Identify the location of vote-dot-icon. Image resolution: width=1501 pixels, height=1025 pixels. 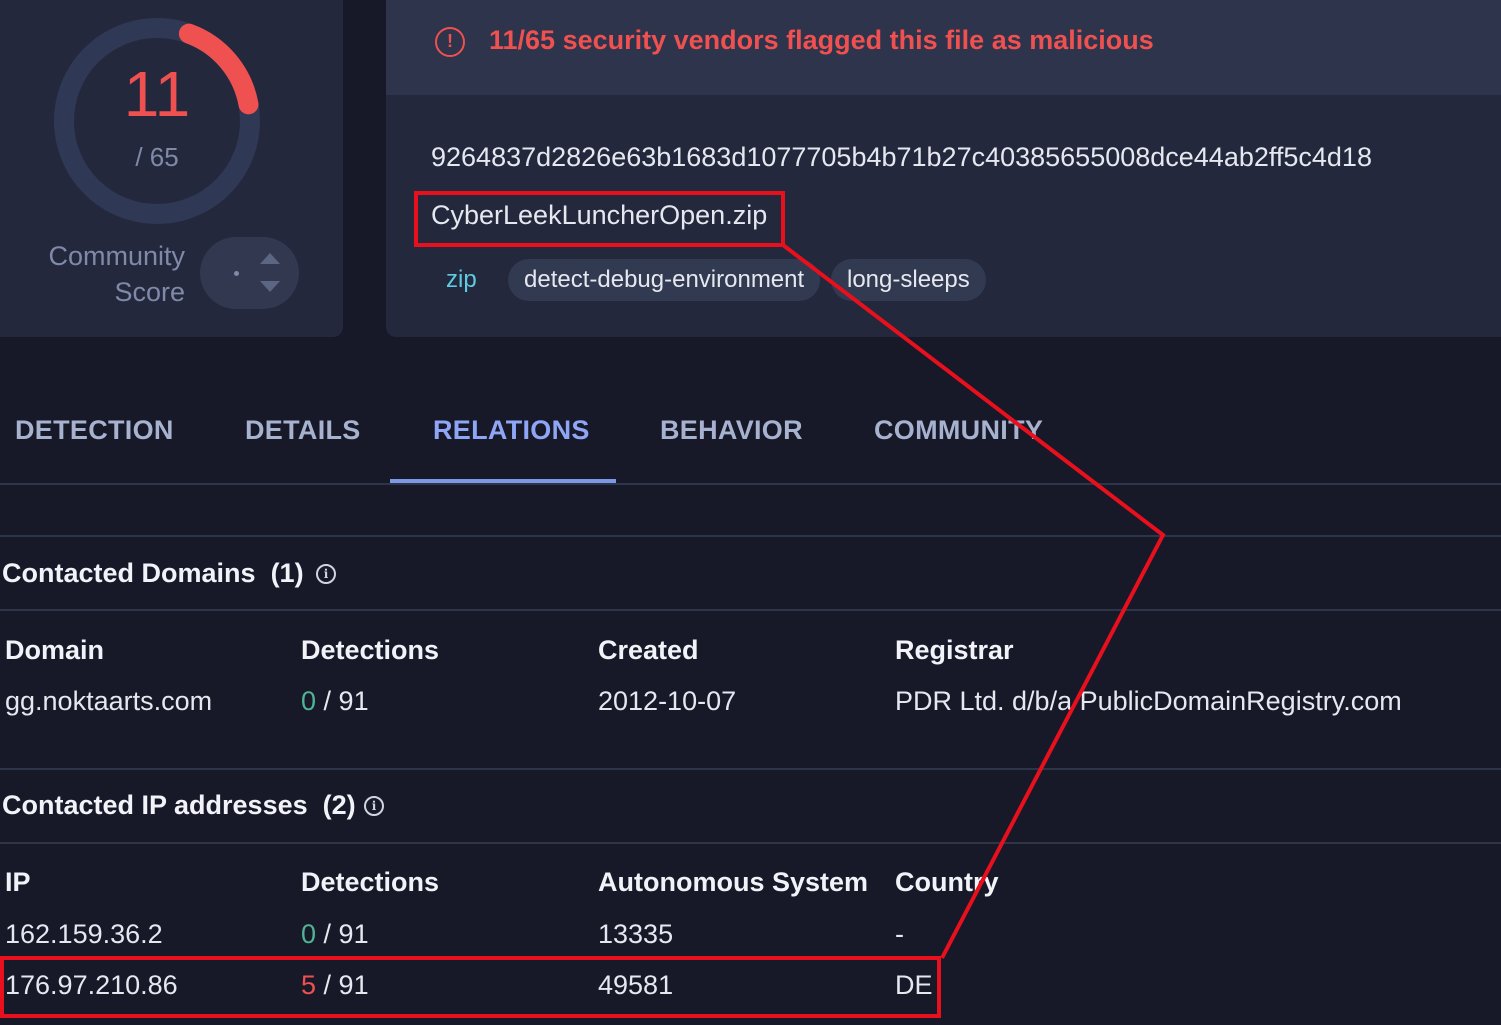
(236, 273).